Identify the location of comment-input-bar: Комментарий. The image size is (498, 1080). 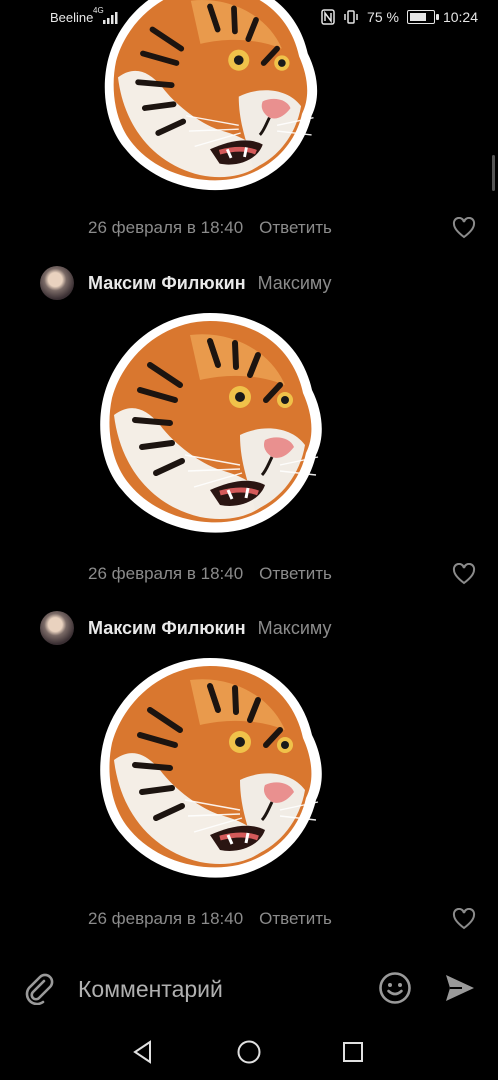
(249, 989).